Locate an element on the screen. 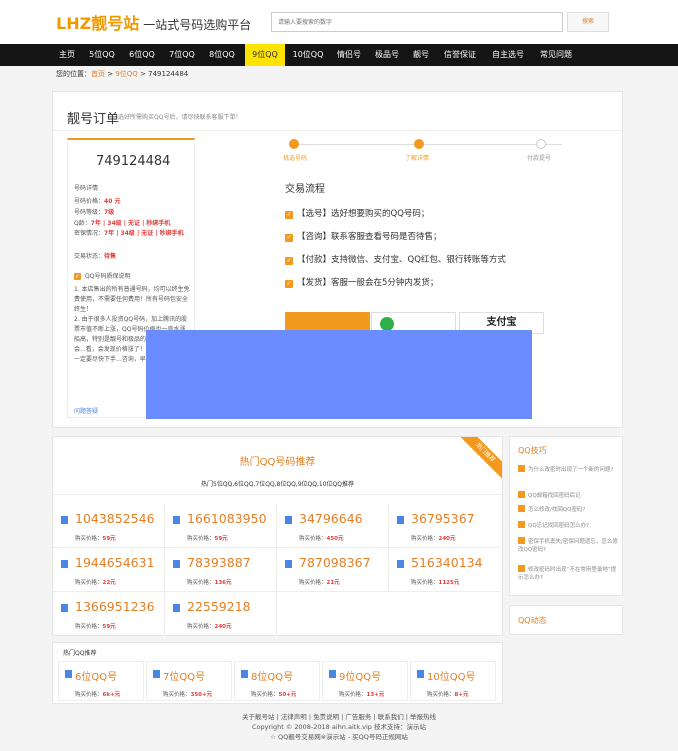 This screenshot has width=678, height=751. nav-6qq: 6位QQ is located at coordinates (142, 55).